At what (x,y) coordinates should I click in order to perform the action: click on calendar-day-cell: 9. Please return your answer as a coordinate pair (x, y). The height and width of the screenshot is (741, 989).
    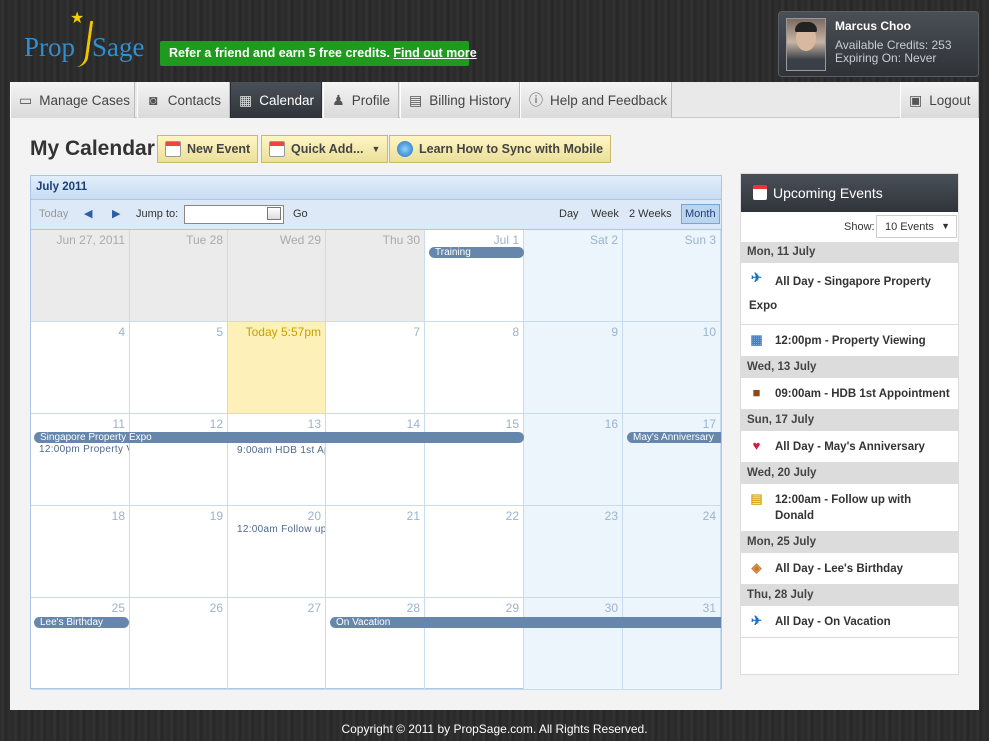
    Looking at the image, I should click on (573, 368).